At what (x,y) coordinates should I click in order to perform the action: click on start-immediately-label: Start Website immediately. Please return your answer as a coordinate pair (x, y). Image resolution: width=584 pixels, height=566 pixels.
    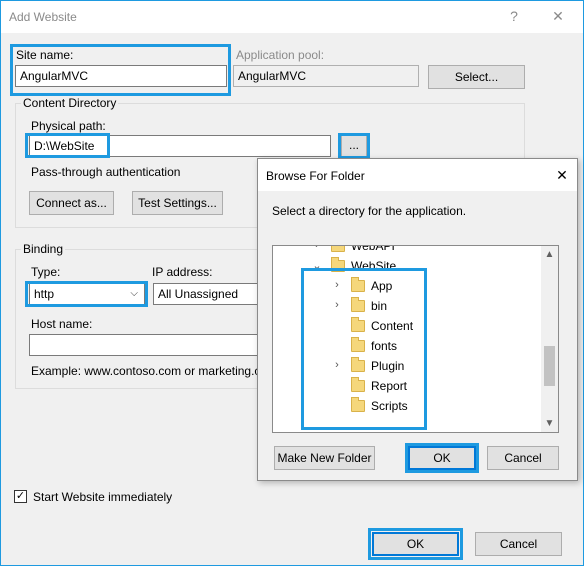
    Looking at the image, I should click on (103, 497).